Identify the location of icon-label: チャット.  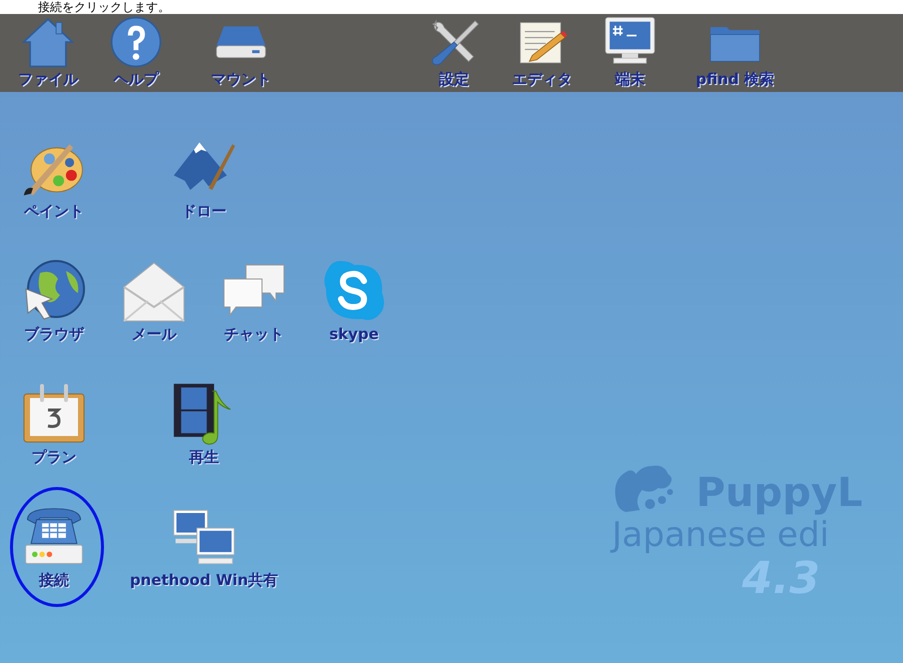
(254, 334).